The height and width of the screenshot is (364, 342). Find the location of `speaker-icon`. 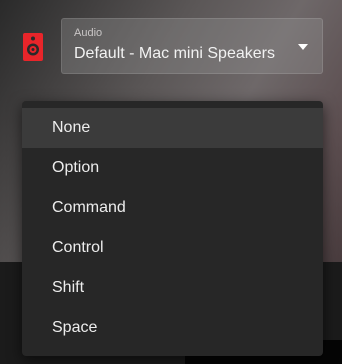

speaker-icon is located at coordinates (33, 47).